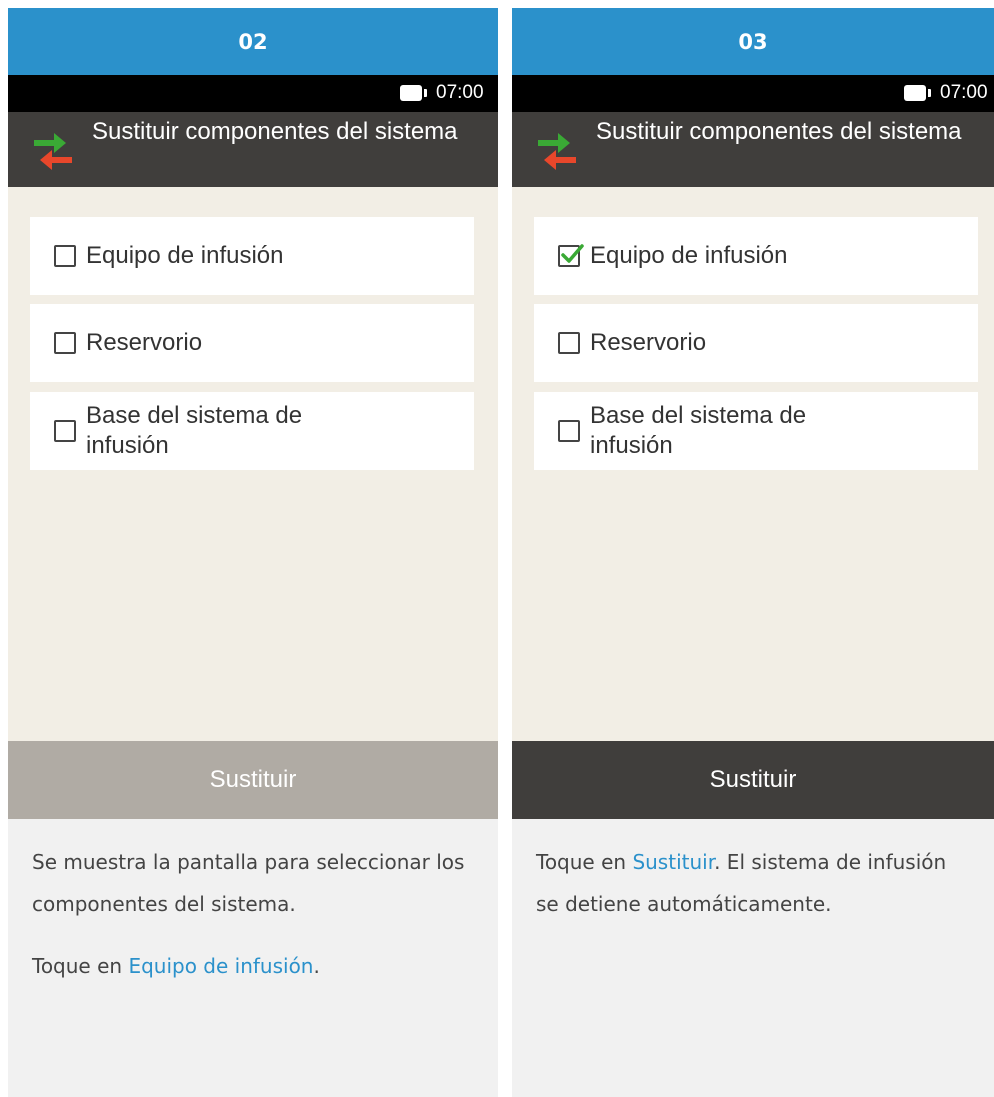  I want to click on sustituir-link: Sustituir, so click(673, 862).